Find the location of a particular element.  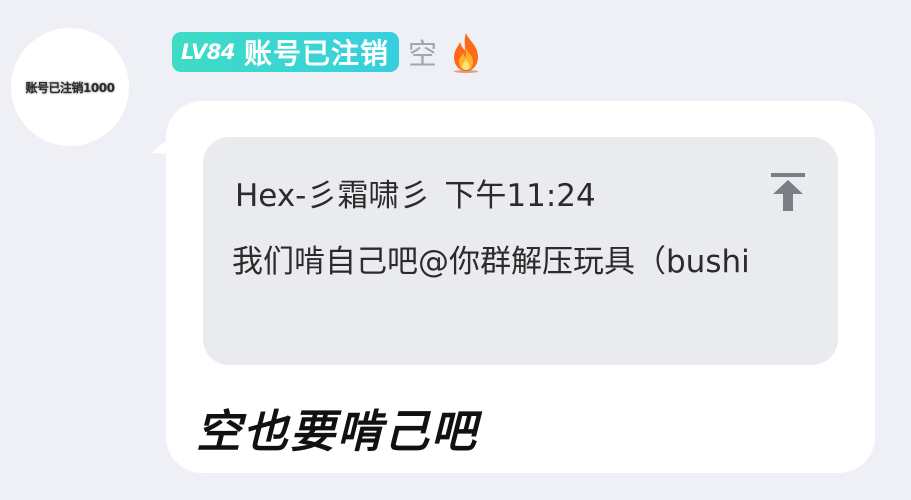

member-title: 空 is located at coordinates (422, 54).